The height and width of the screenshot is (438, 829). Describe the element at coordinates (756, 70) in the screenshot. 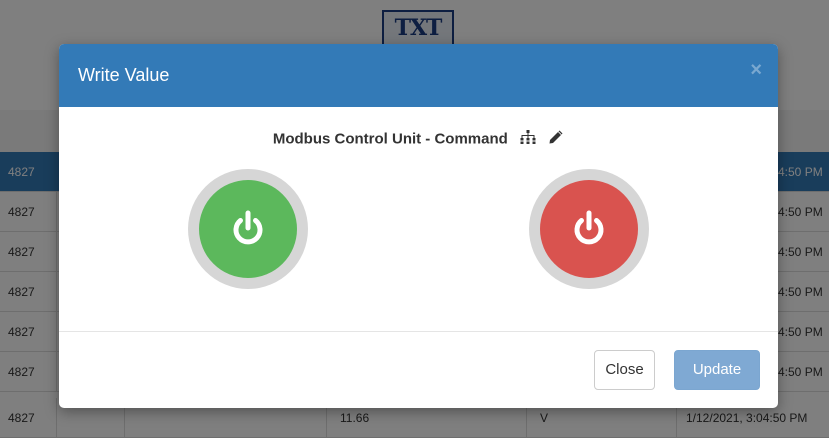

I see `close-icon: ×` at that location.